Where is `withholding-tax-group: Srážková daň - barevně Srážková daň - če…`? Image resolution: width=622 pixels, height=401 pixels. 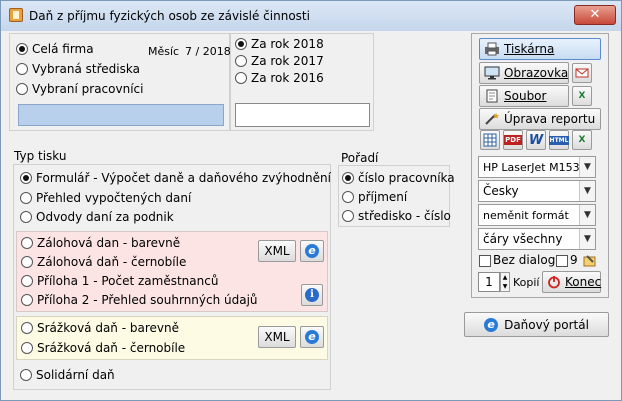
withholding-tax-group: Srážková daň - barevně Srážková daň - če… is located at coordinates (172, 338).